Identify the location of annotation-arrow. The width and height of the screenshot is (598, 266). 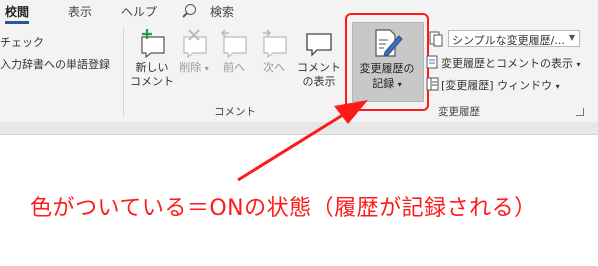
(302, 141).